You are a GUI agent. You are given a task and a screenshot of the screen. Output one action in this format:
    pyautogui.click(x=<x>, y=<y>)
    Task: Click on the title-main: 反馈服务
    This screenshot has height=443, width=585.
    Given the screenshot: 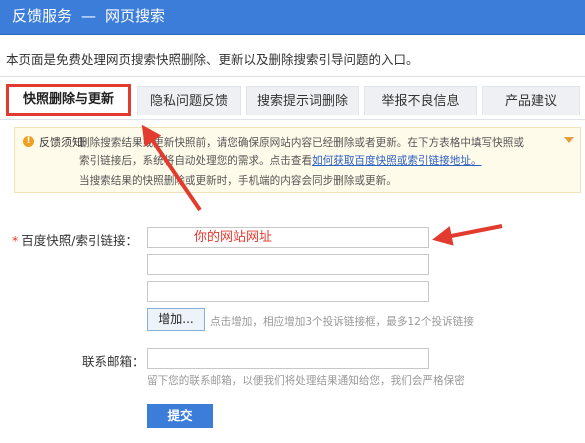 What is the action you would take?
    pyautogui.click(x=42, y=16)
    